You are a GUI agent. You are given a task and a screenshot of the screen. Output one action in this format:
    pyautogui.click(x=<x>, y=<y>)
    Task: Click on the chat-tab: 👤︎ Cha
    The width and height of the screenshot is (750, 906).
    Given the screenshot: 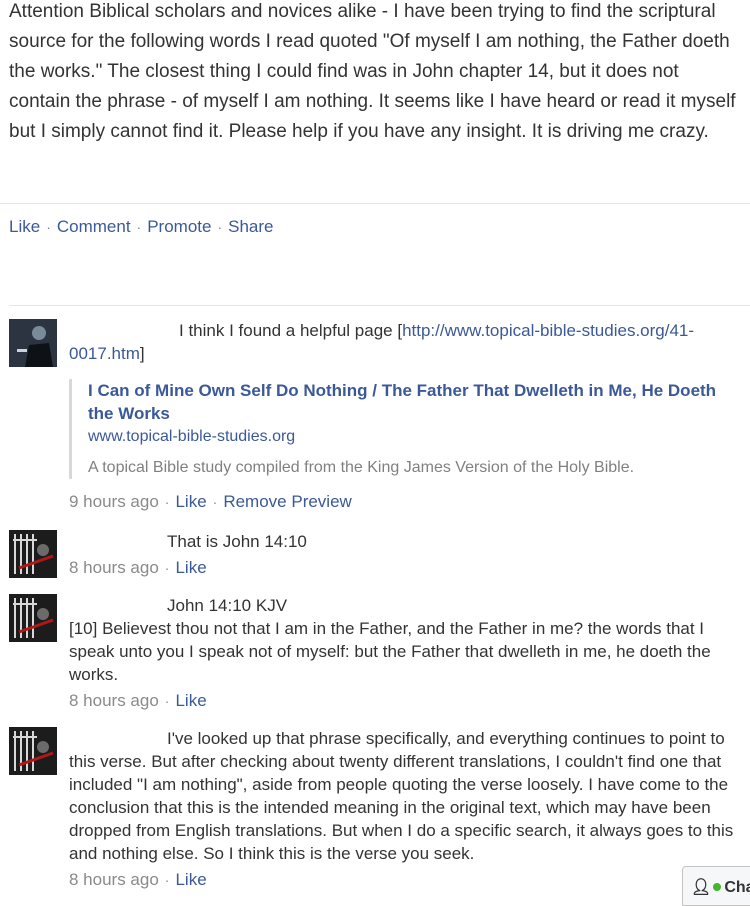 What is the action you would take?
    pyautogui.click(x=716, y=886)
    